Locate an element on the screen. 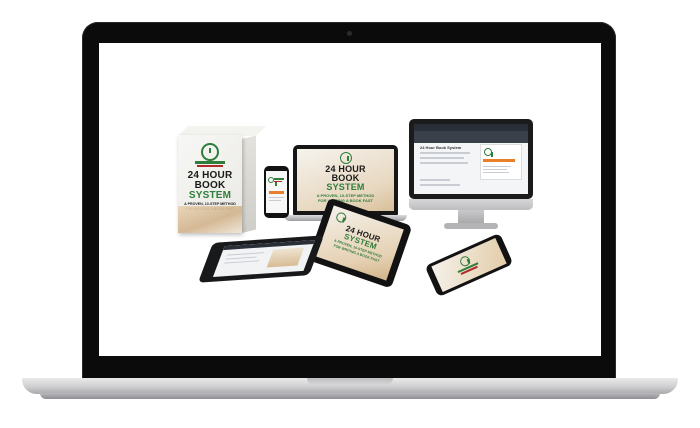 Image resolution: width=700 pixels, height=428 pixels. monitor-stand is located at coordinates (471, 217).